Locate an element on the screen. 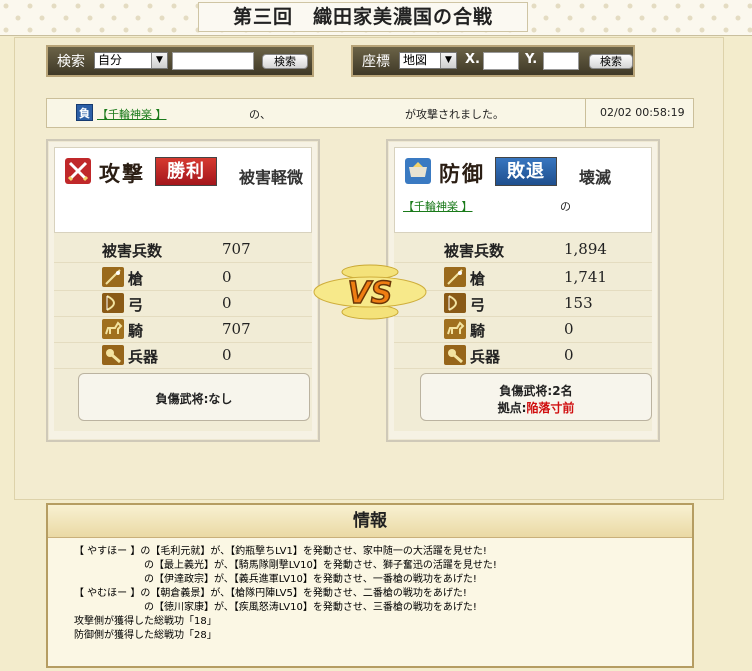 The image size is (752, 671). attack-stats: 被害兵数 707 槍 0 弓 0 騎 707 兵器 0 負傷武将:なし is located at coordinates (183, 332).